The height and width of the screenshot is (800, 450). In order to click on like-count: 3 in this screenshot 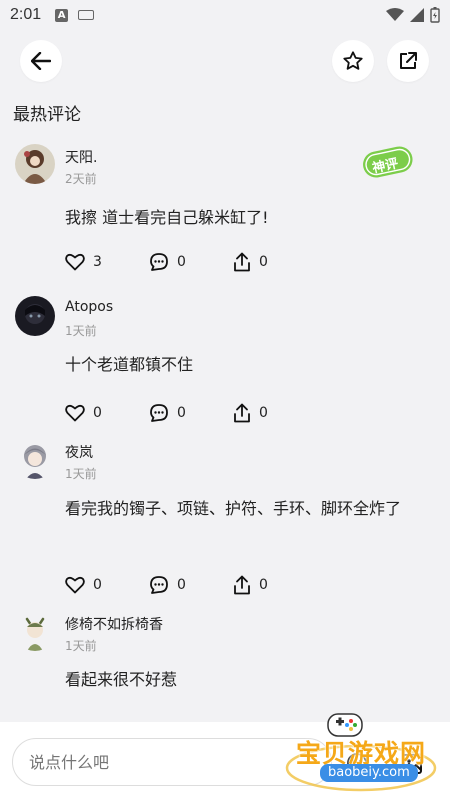, I will do `click(97, 262)`.